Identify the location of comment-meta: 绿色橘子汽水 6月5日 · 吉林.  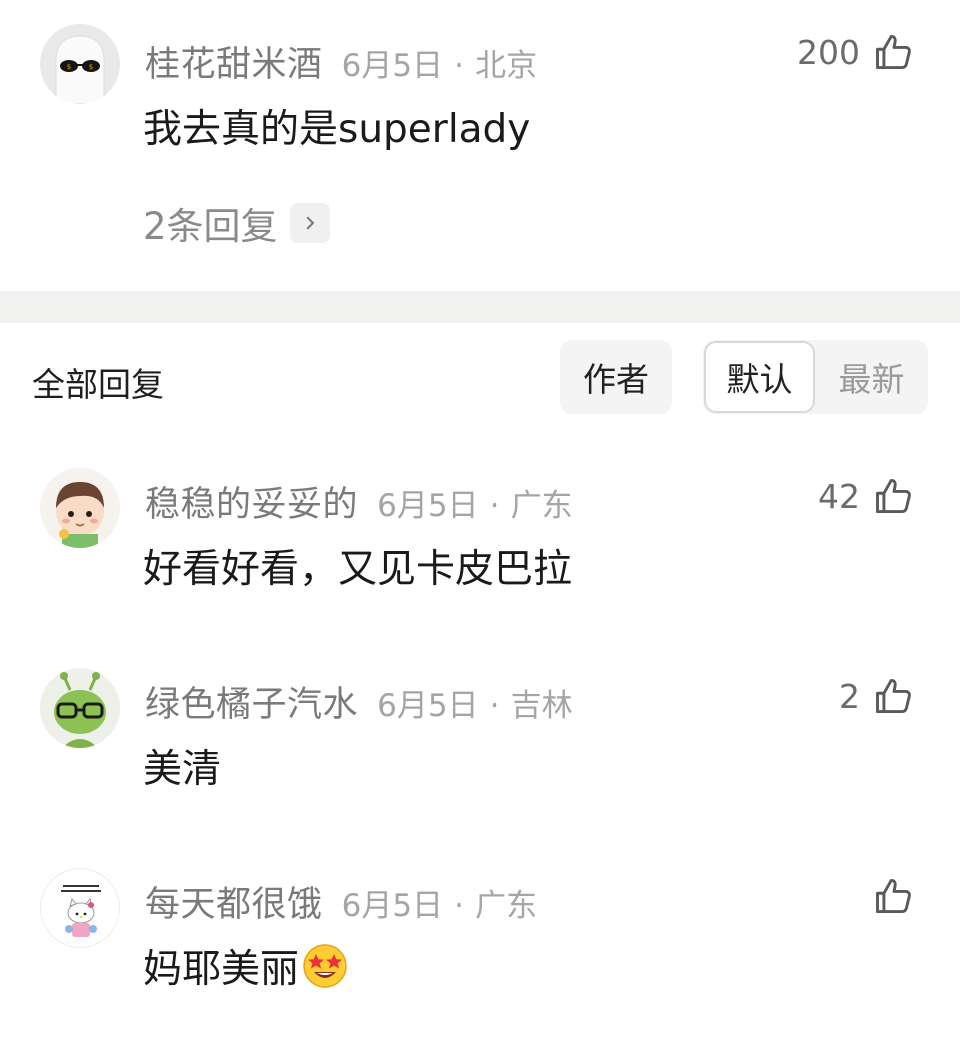
(359, 701).